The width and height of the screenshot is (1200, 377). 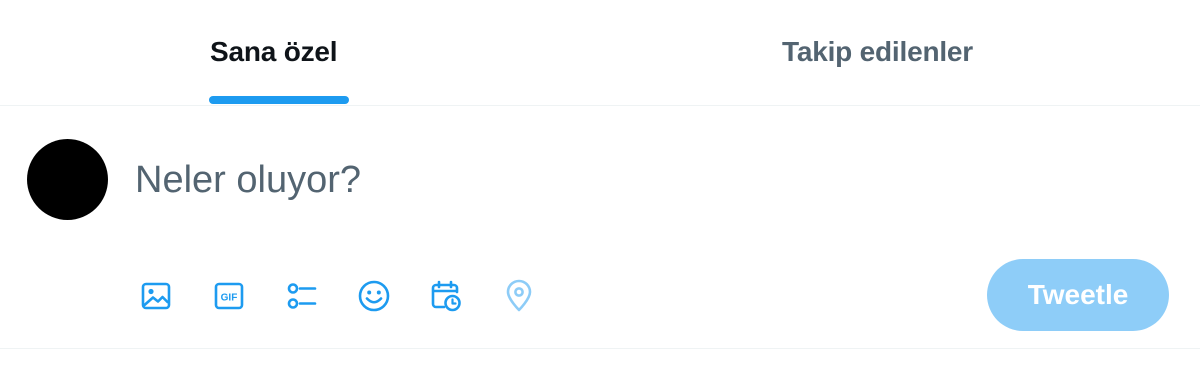 I want to click on tab-following: Takip edilenler, so click(x=880, y=52).